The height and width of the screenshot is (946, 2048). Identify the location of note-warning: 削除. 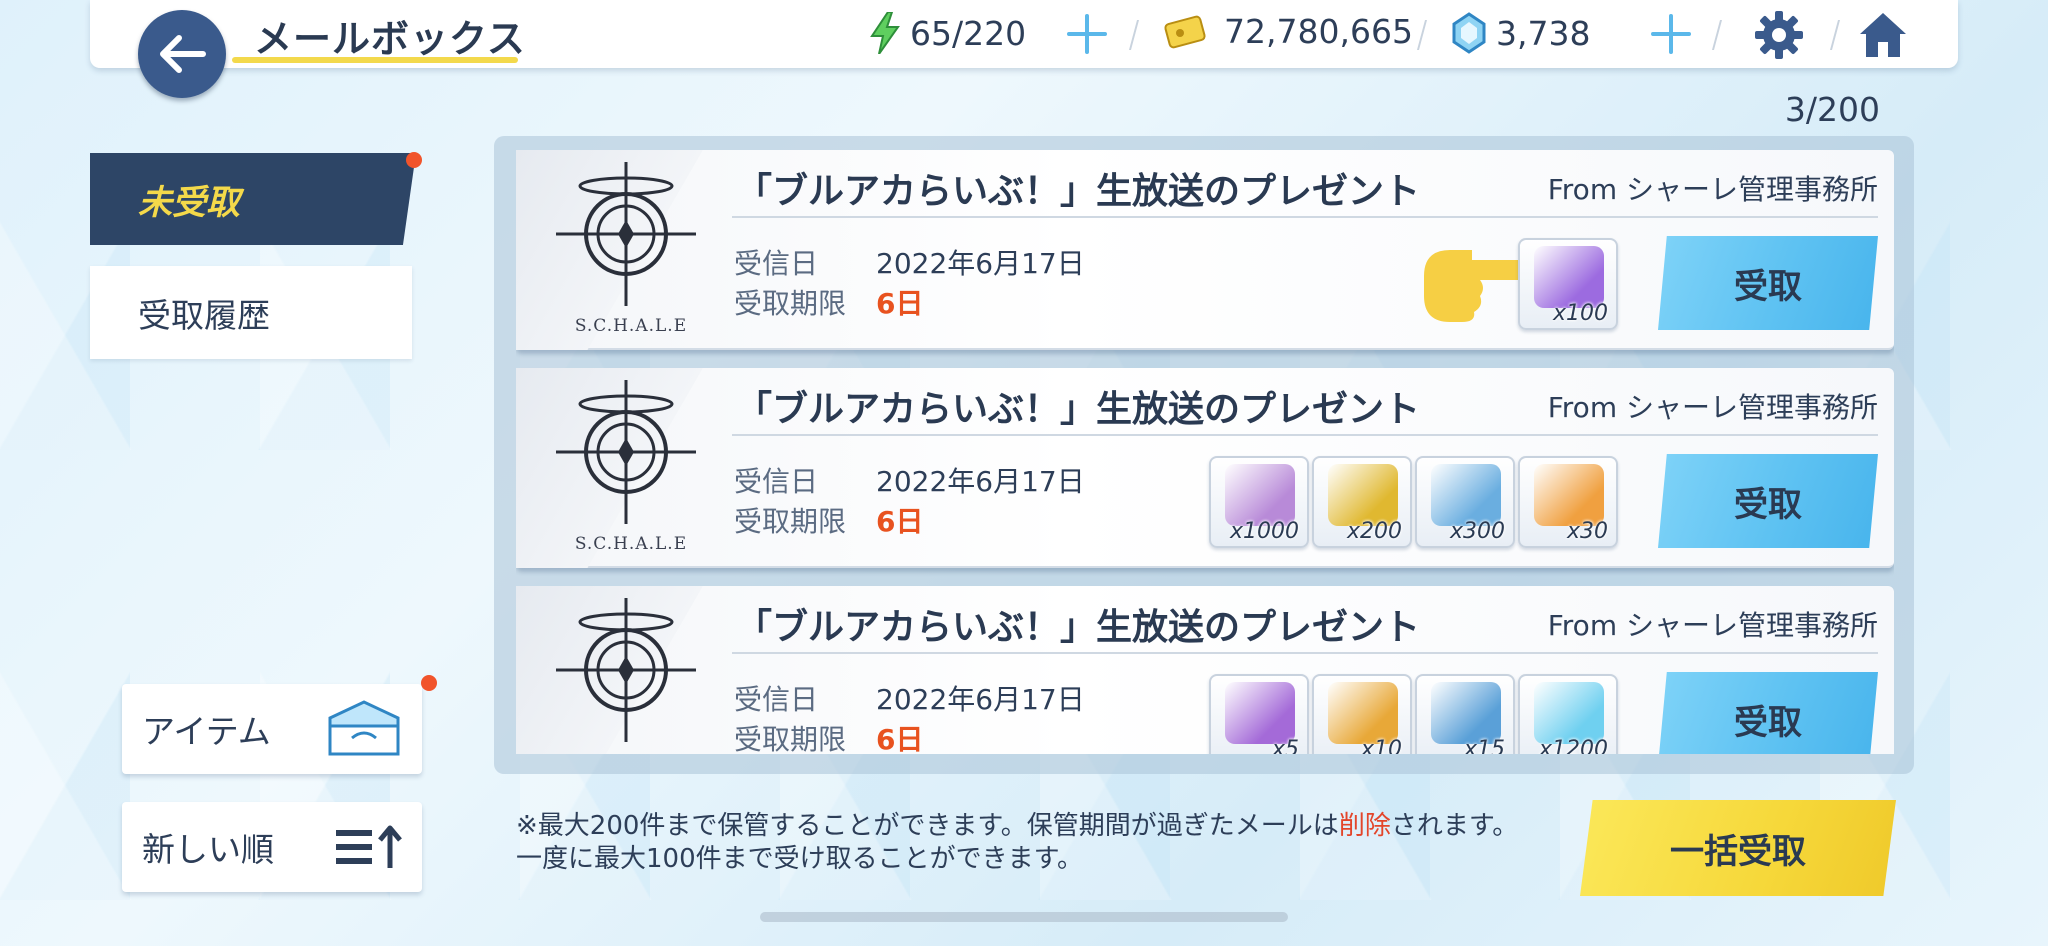
(1364, 826).